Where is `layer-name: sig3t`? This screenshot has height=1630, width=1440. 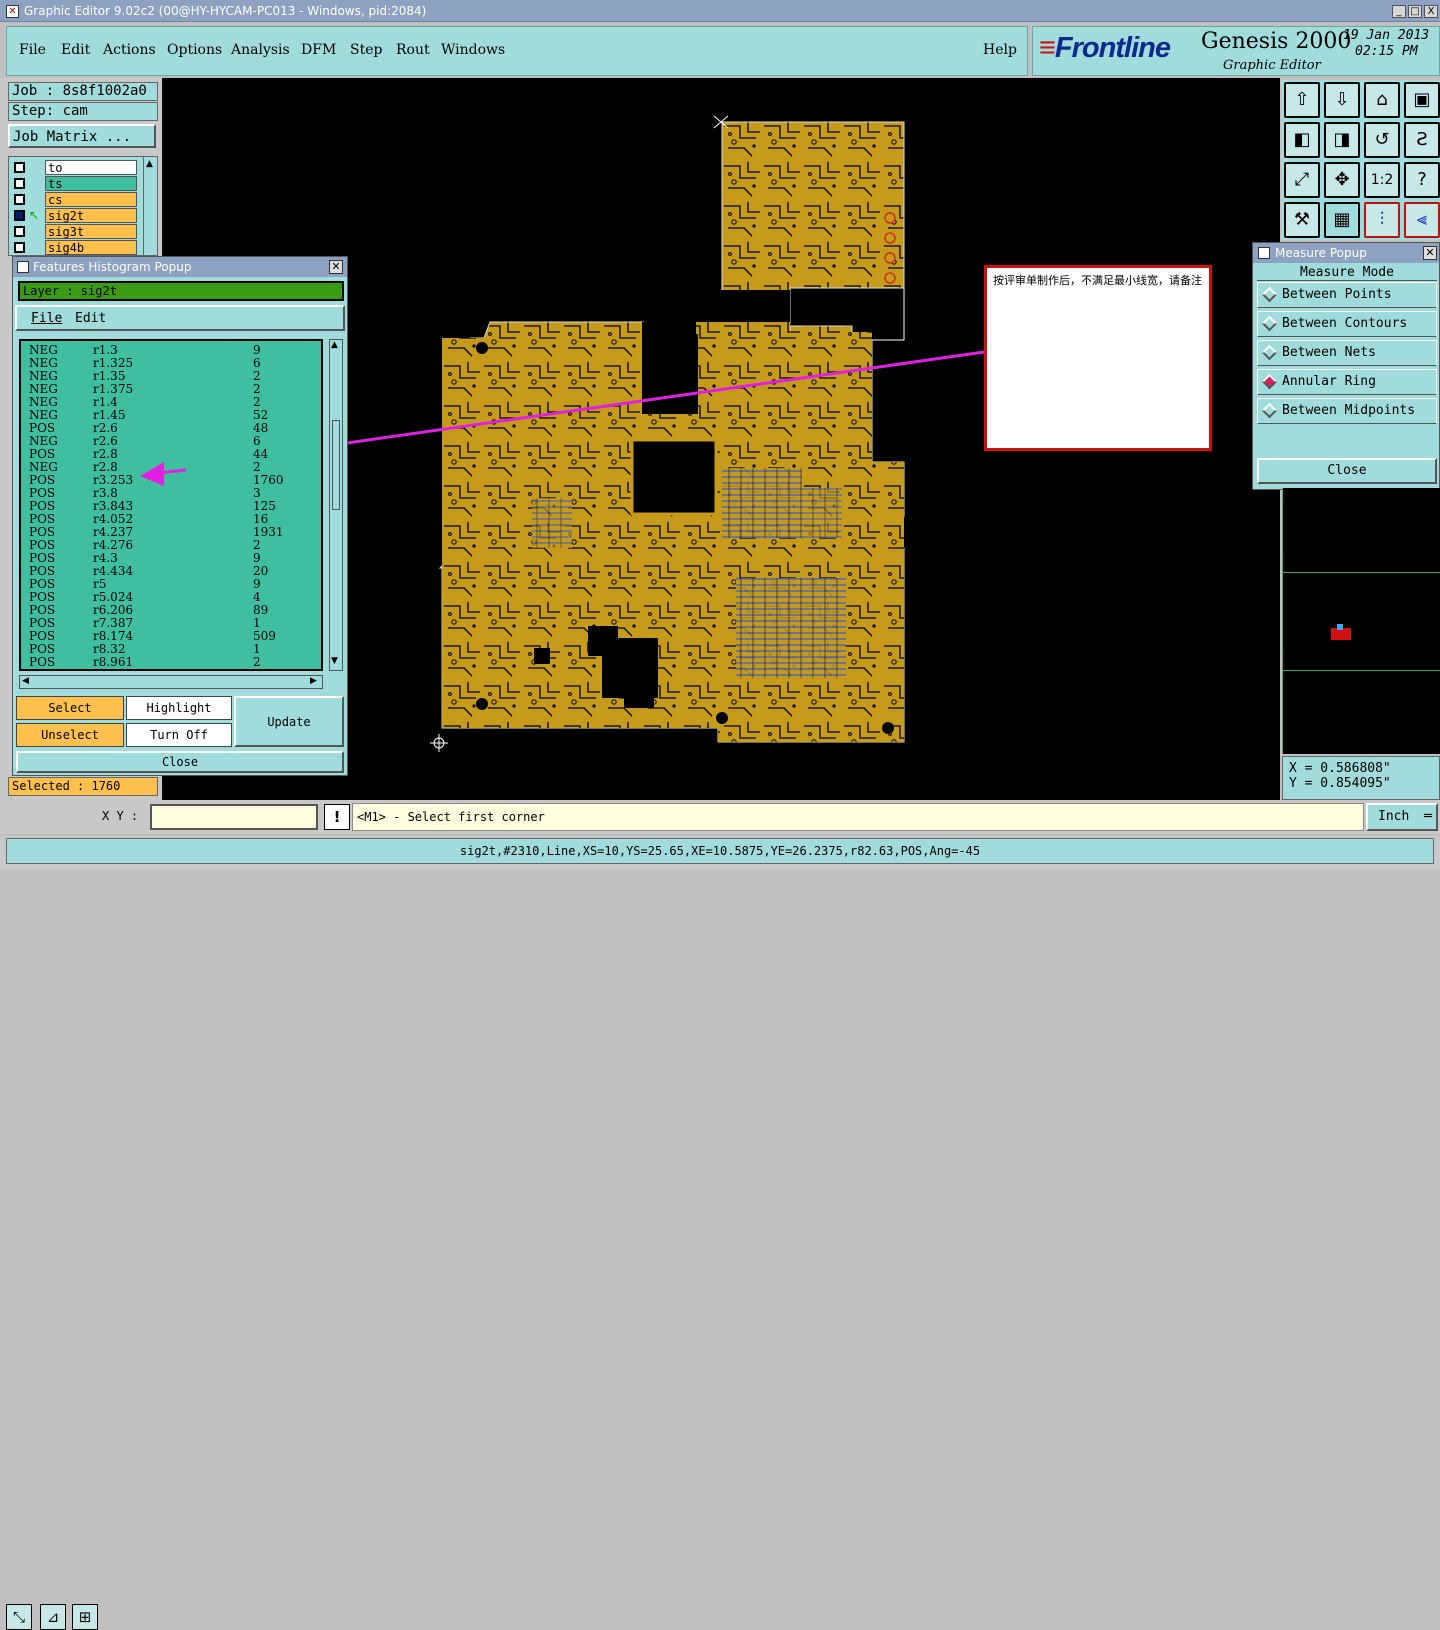
layer-name: sig3t is located at coordinates (91, 231).